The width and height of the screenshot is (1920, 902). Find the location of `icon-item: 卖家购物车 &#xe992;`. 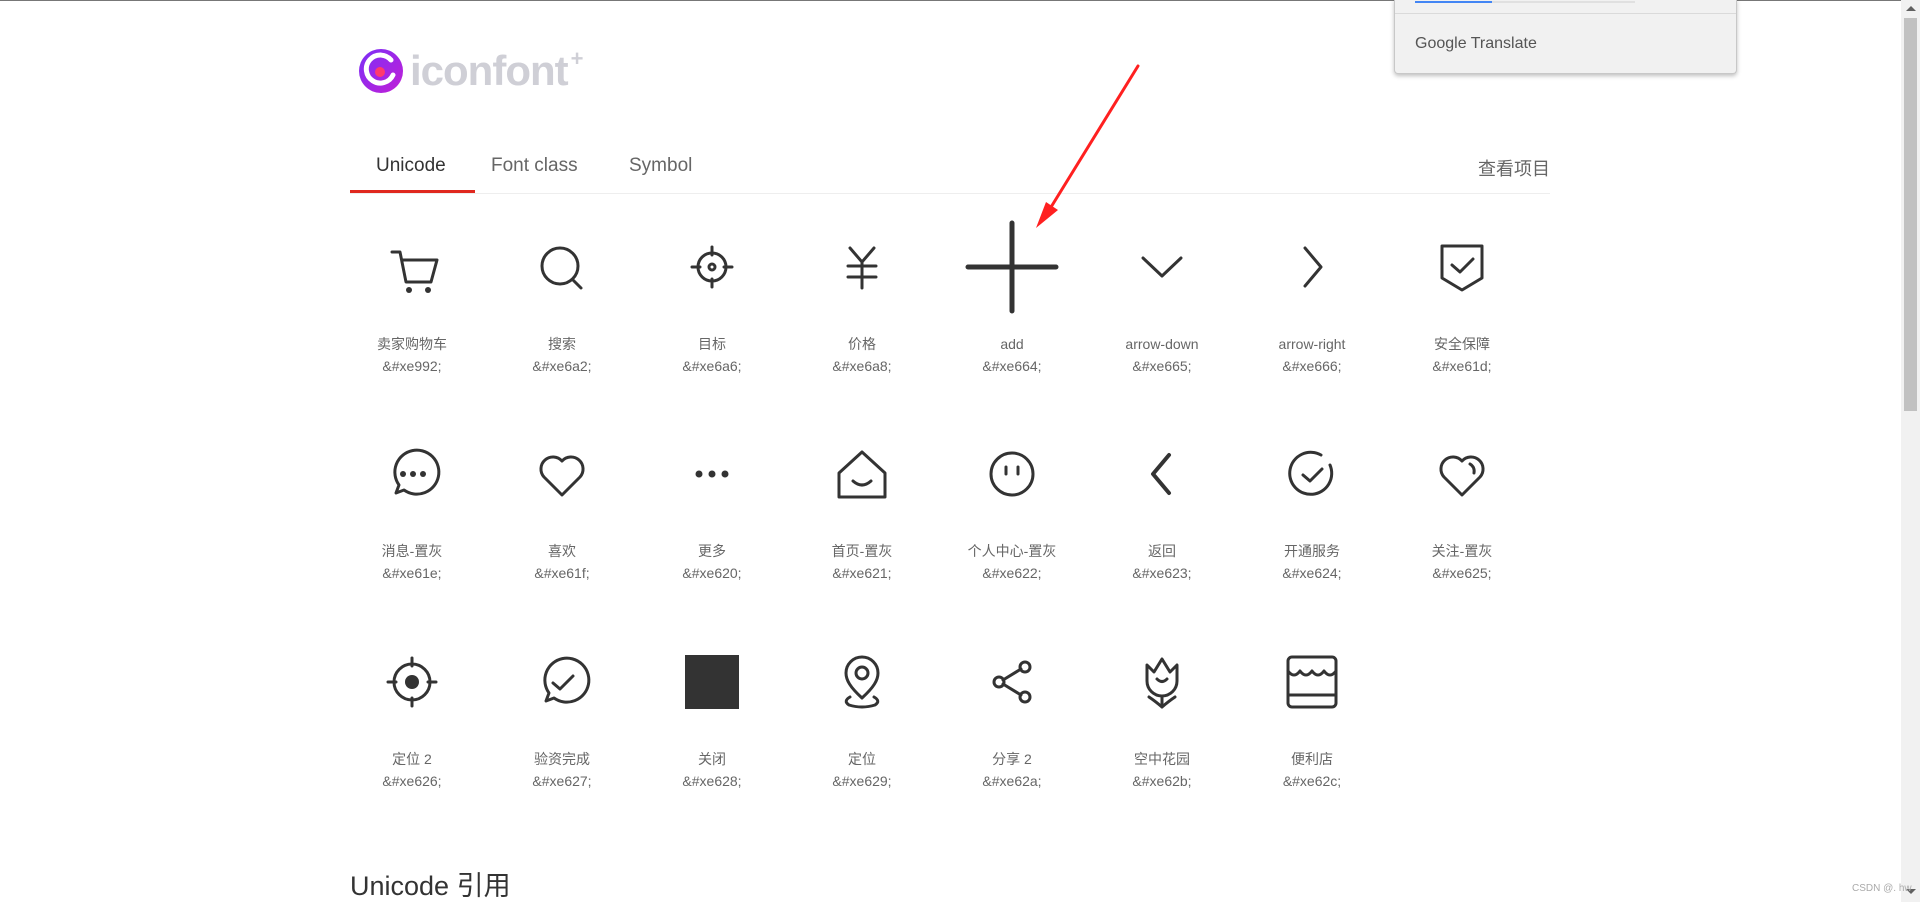

icon-item: 卖家购物车 &#xe992; is located at coordinates (412, 297).